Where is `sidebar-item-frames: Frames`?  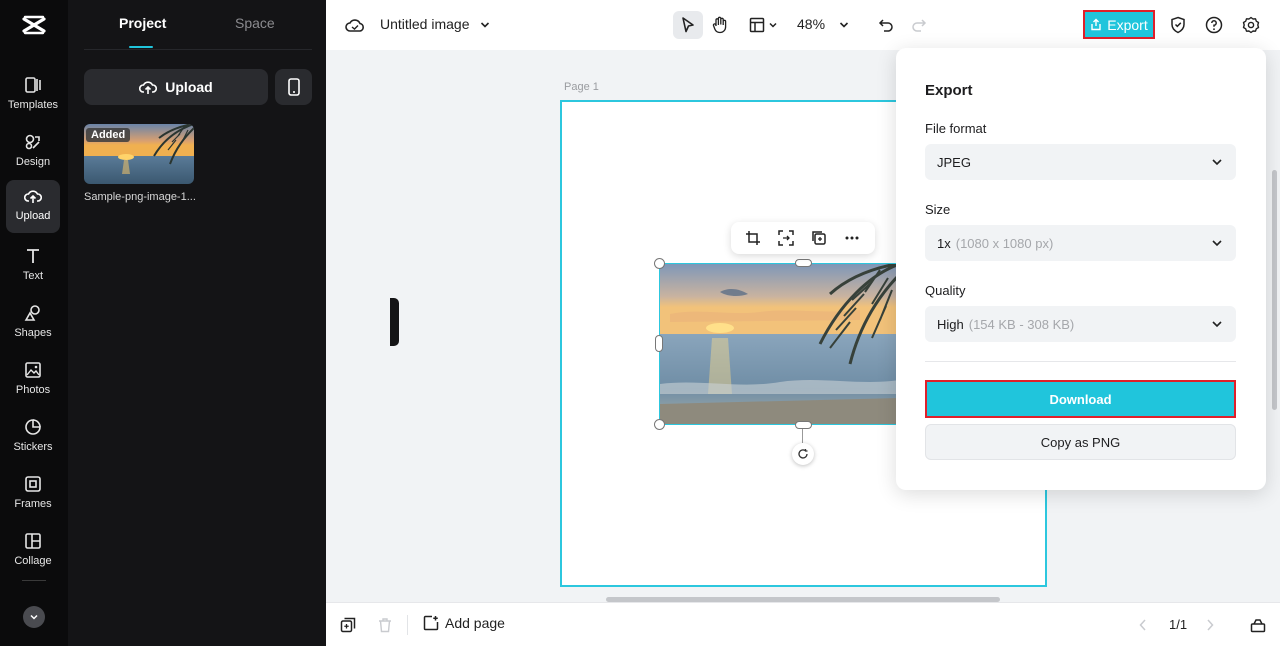 sidebar-item-frames: Frames is located at coordinates (33, 494).